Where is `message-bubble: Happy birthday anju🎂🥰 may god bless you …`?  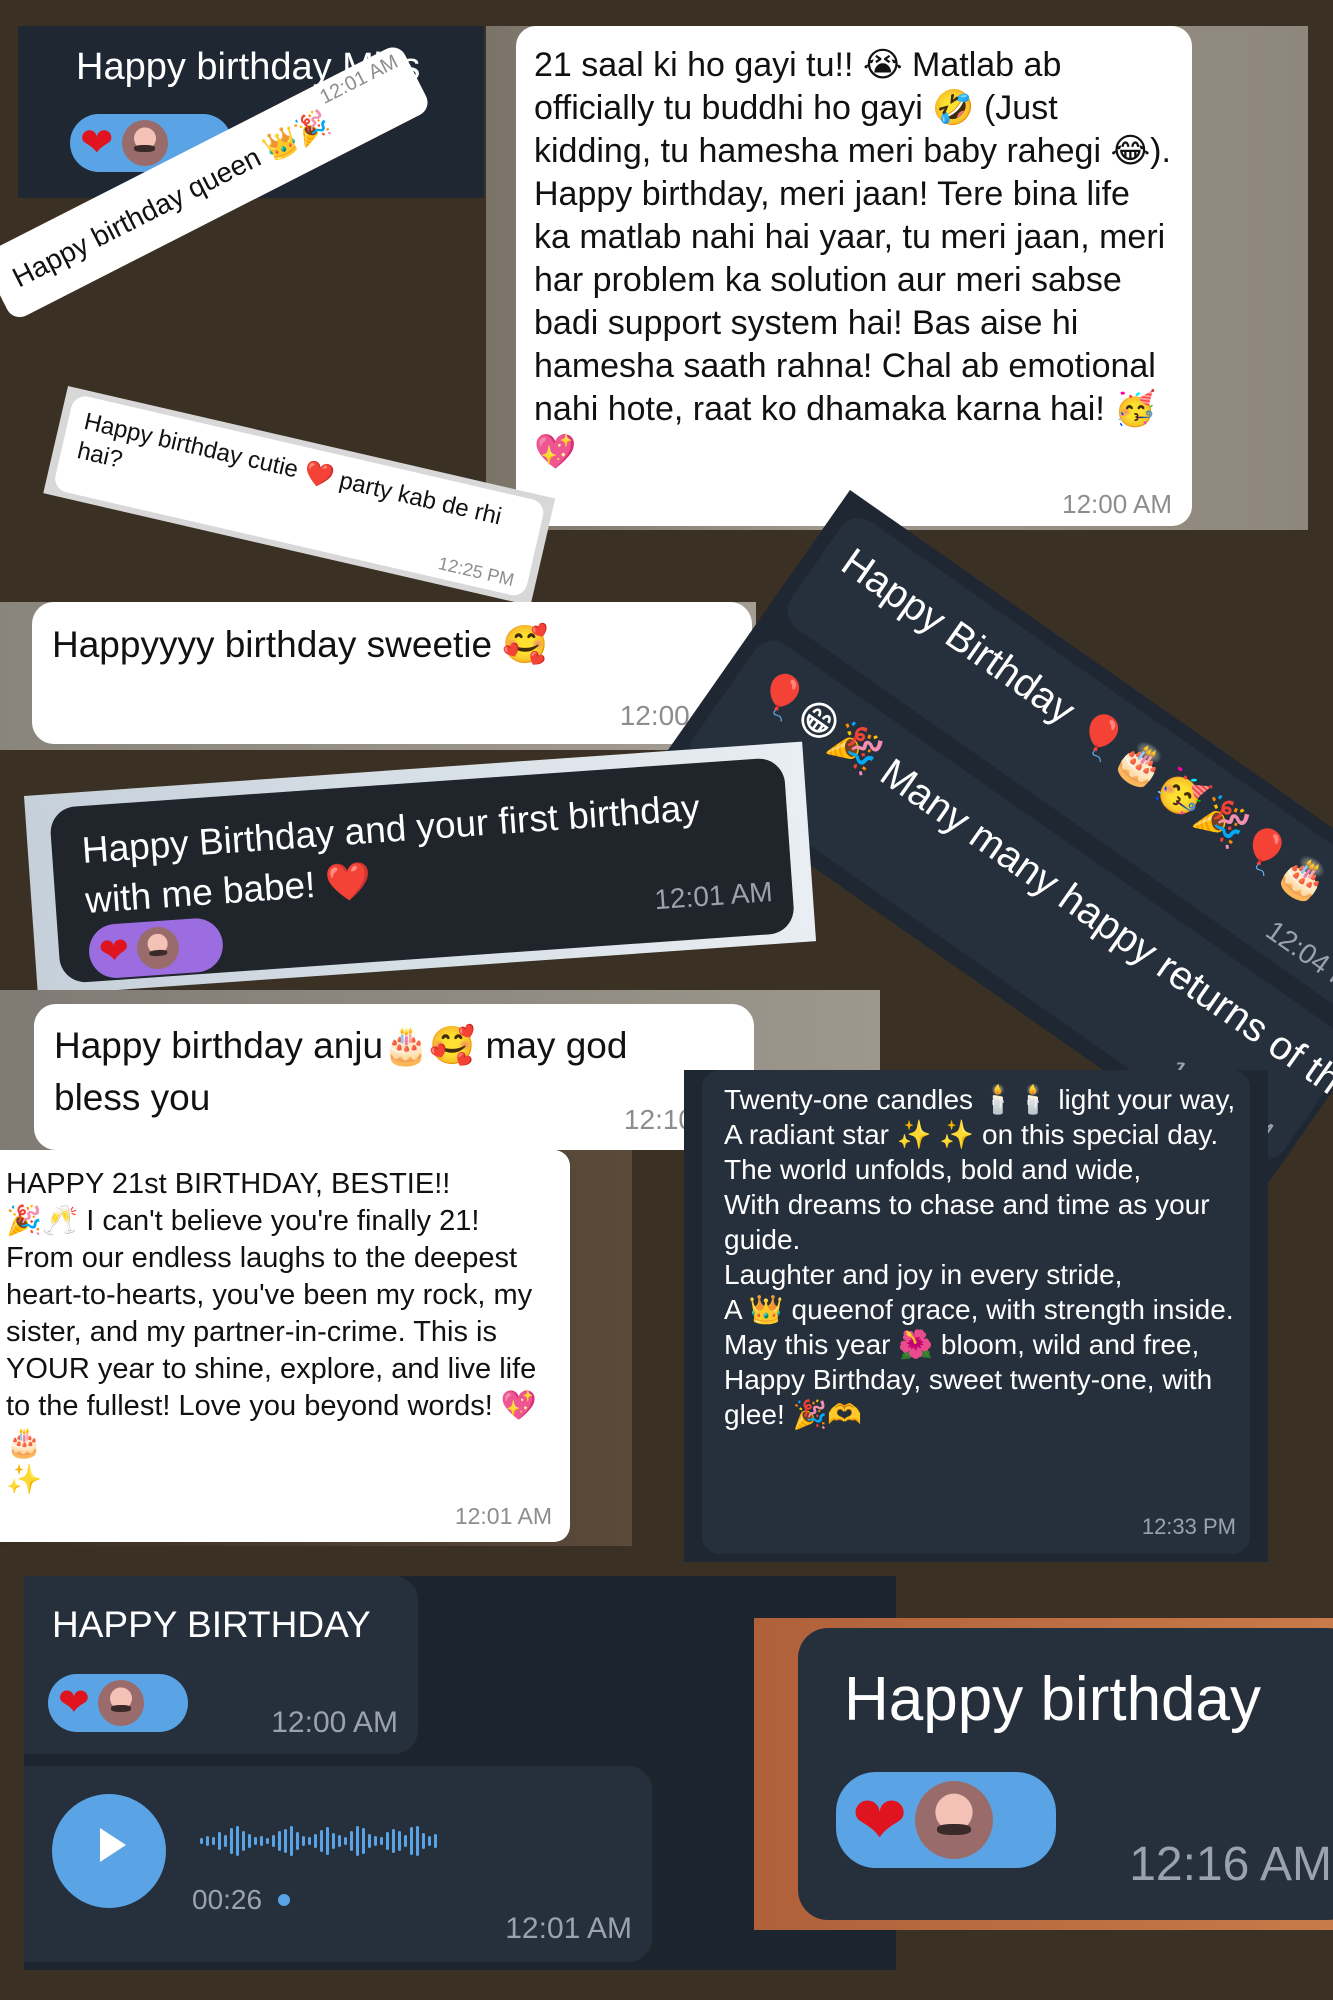 message-bubble: Happy birthday anju🎂🥰 may god bless you … is located at coordinates (394, 1077).